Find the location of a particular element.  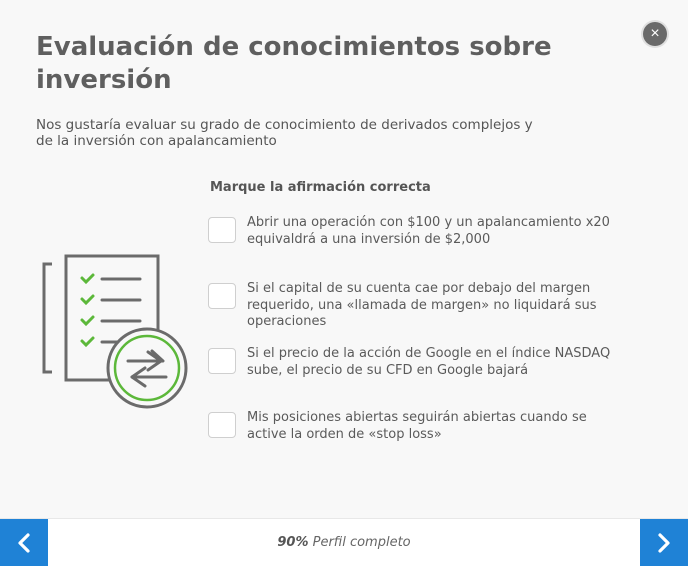

footer-bar: 90% Perfil completo is located at coordinates (344, 542).